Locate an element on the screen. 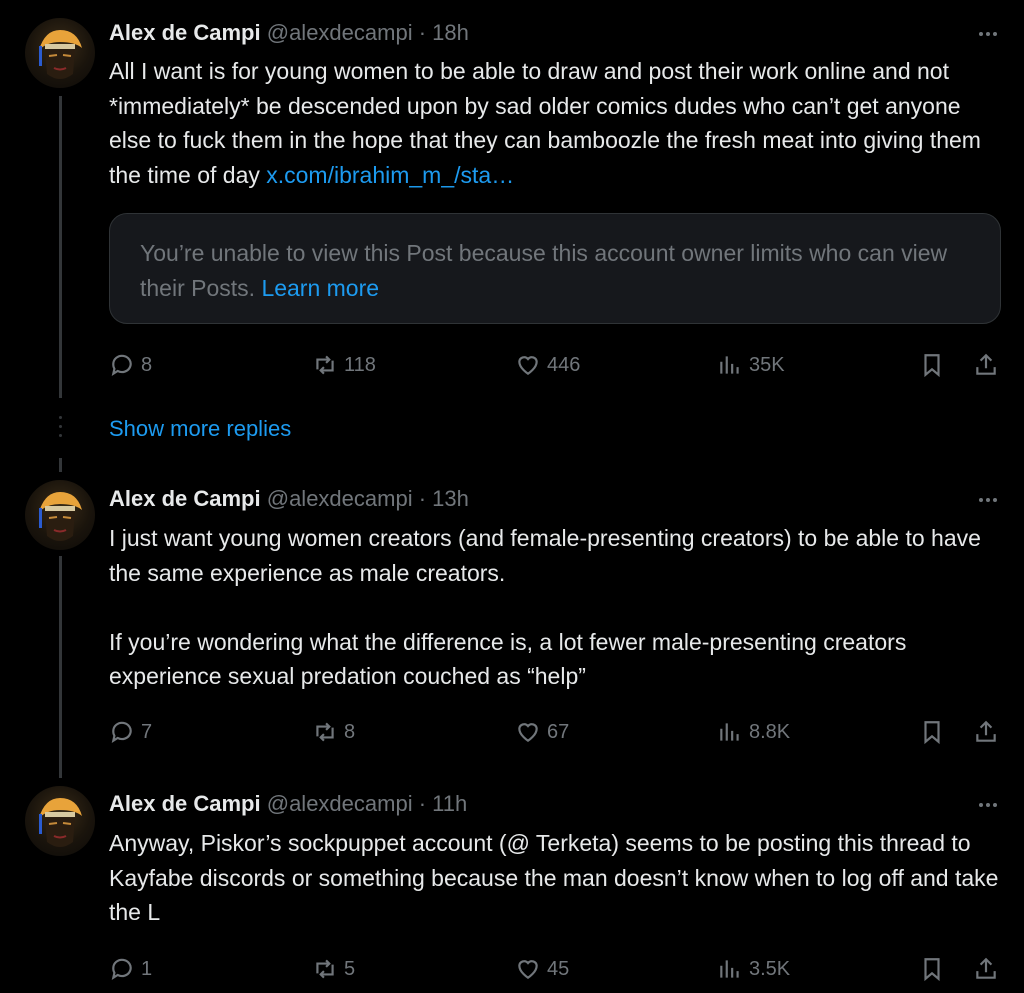 The width and height of the screenshot is (1024, 993). repost-button: 118 is located at coordinates (344, 365).